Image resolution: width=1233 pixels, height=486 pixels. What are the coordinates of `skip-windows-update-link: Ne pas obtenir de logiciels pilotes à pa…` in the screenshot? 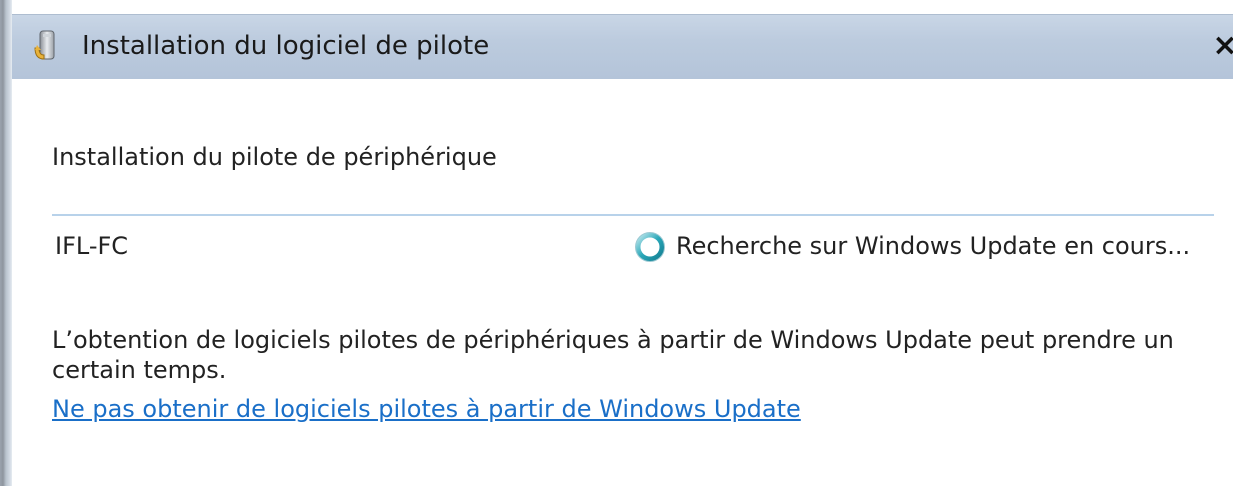 It's located at (426, 409).